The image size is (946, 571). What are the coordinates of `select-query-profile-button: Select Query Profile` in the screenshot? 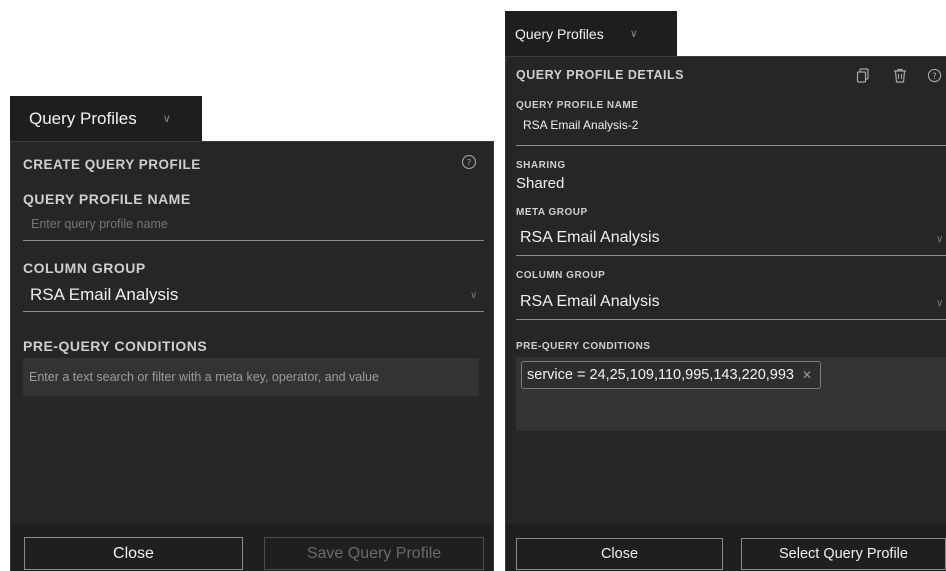 It's located at (843, 554).